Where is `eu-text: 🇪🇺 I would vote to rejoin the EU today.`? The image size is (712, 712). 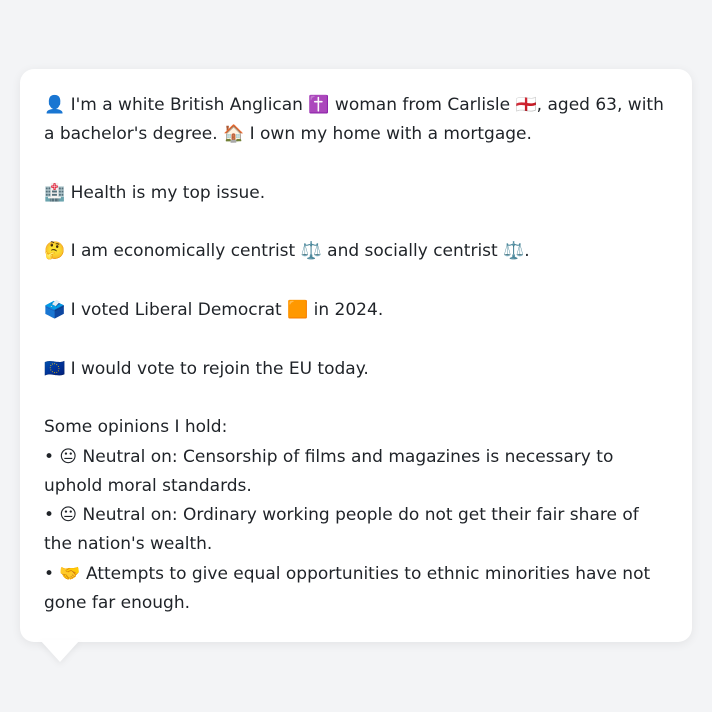 eu-text: 🇪🇺 I would vote to rejoin the EU today. is located at coordinates (206, 368).